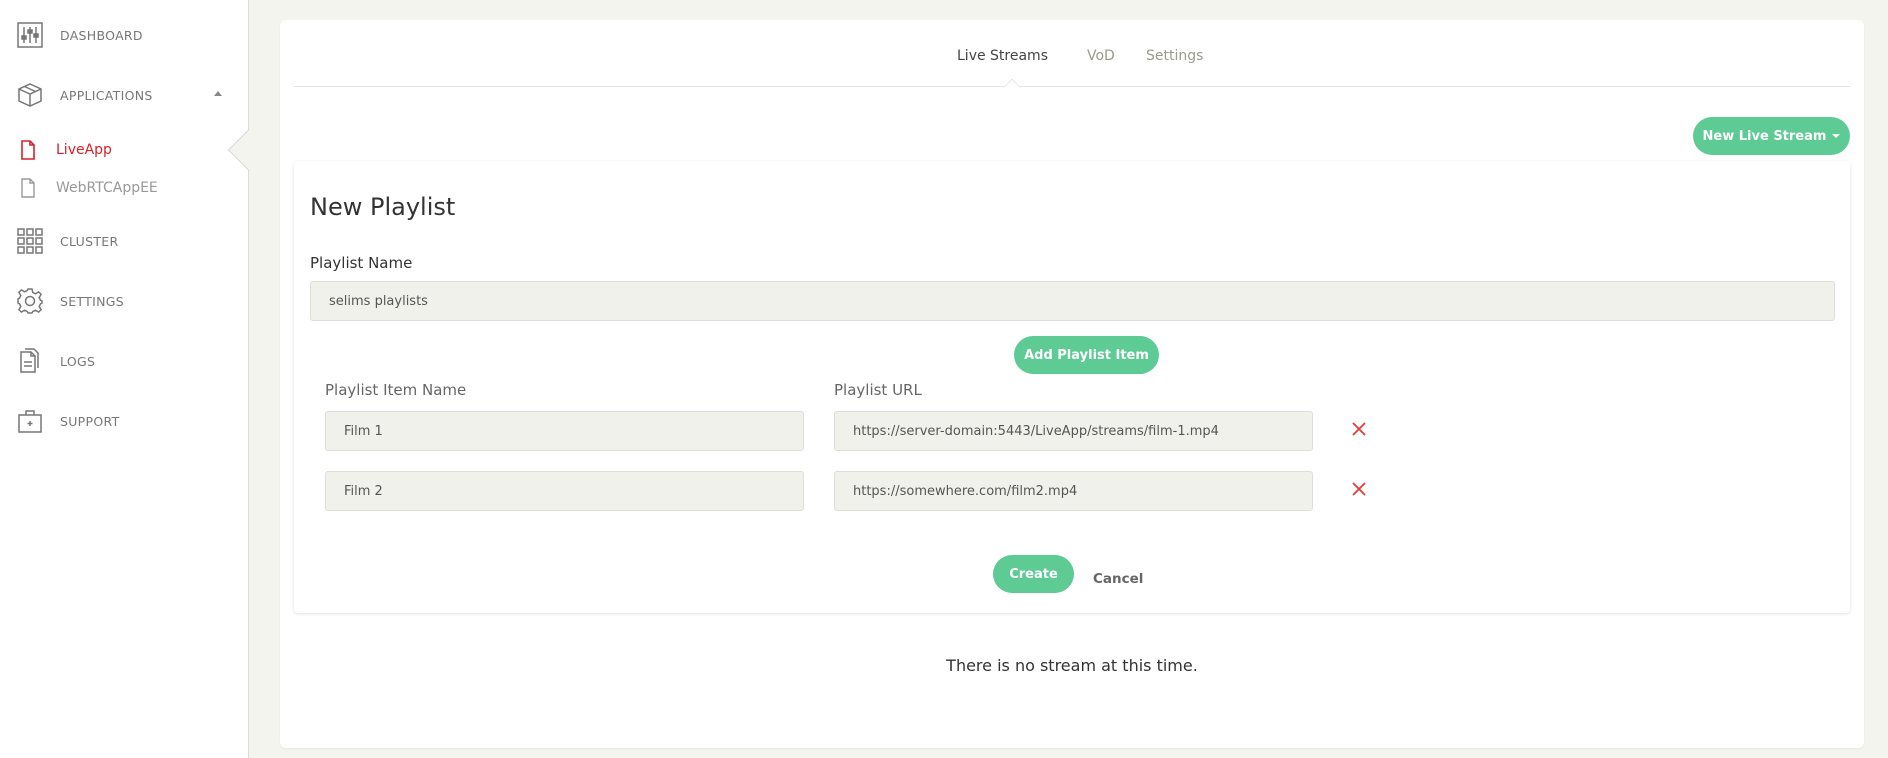 The width and height of the screenshot is (1888, 758). I want to click on nav-label: SETTINGS, so click(92, 301).